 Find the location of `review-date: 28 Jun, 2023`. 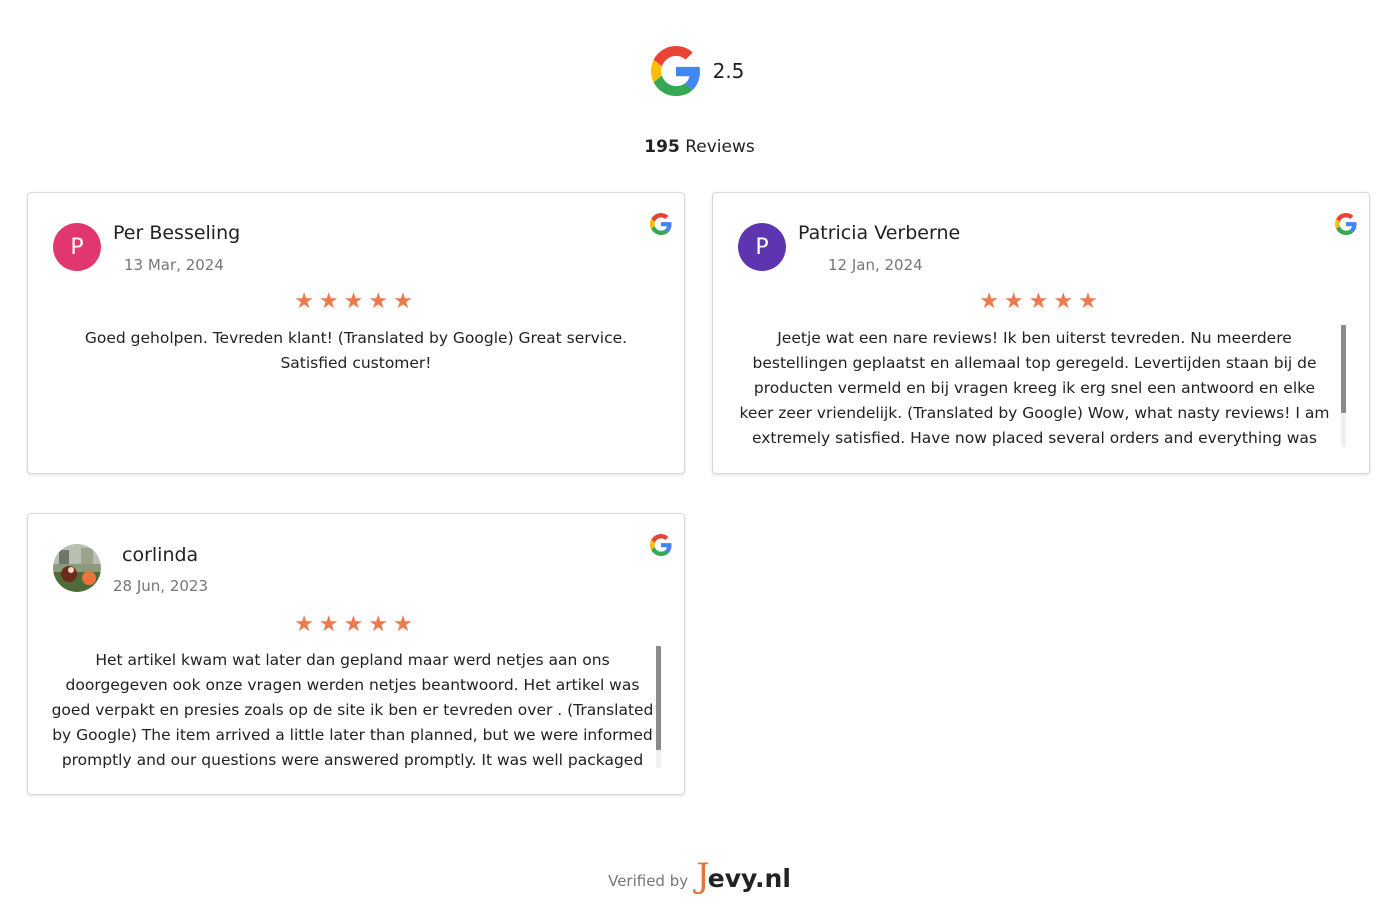

review-date: 28 Jun, 2023 is located at coordinates (161, 586).